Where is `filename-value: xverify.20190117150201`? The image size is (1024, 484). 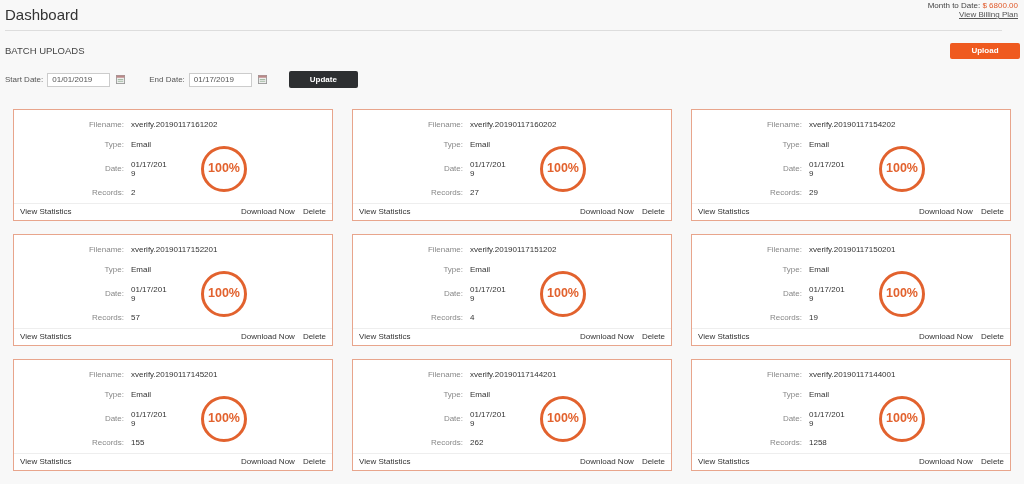
filename-value: xverify.20190117150201 is located at coordinates (853, 249).